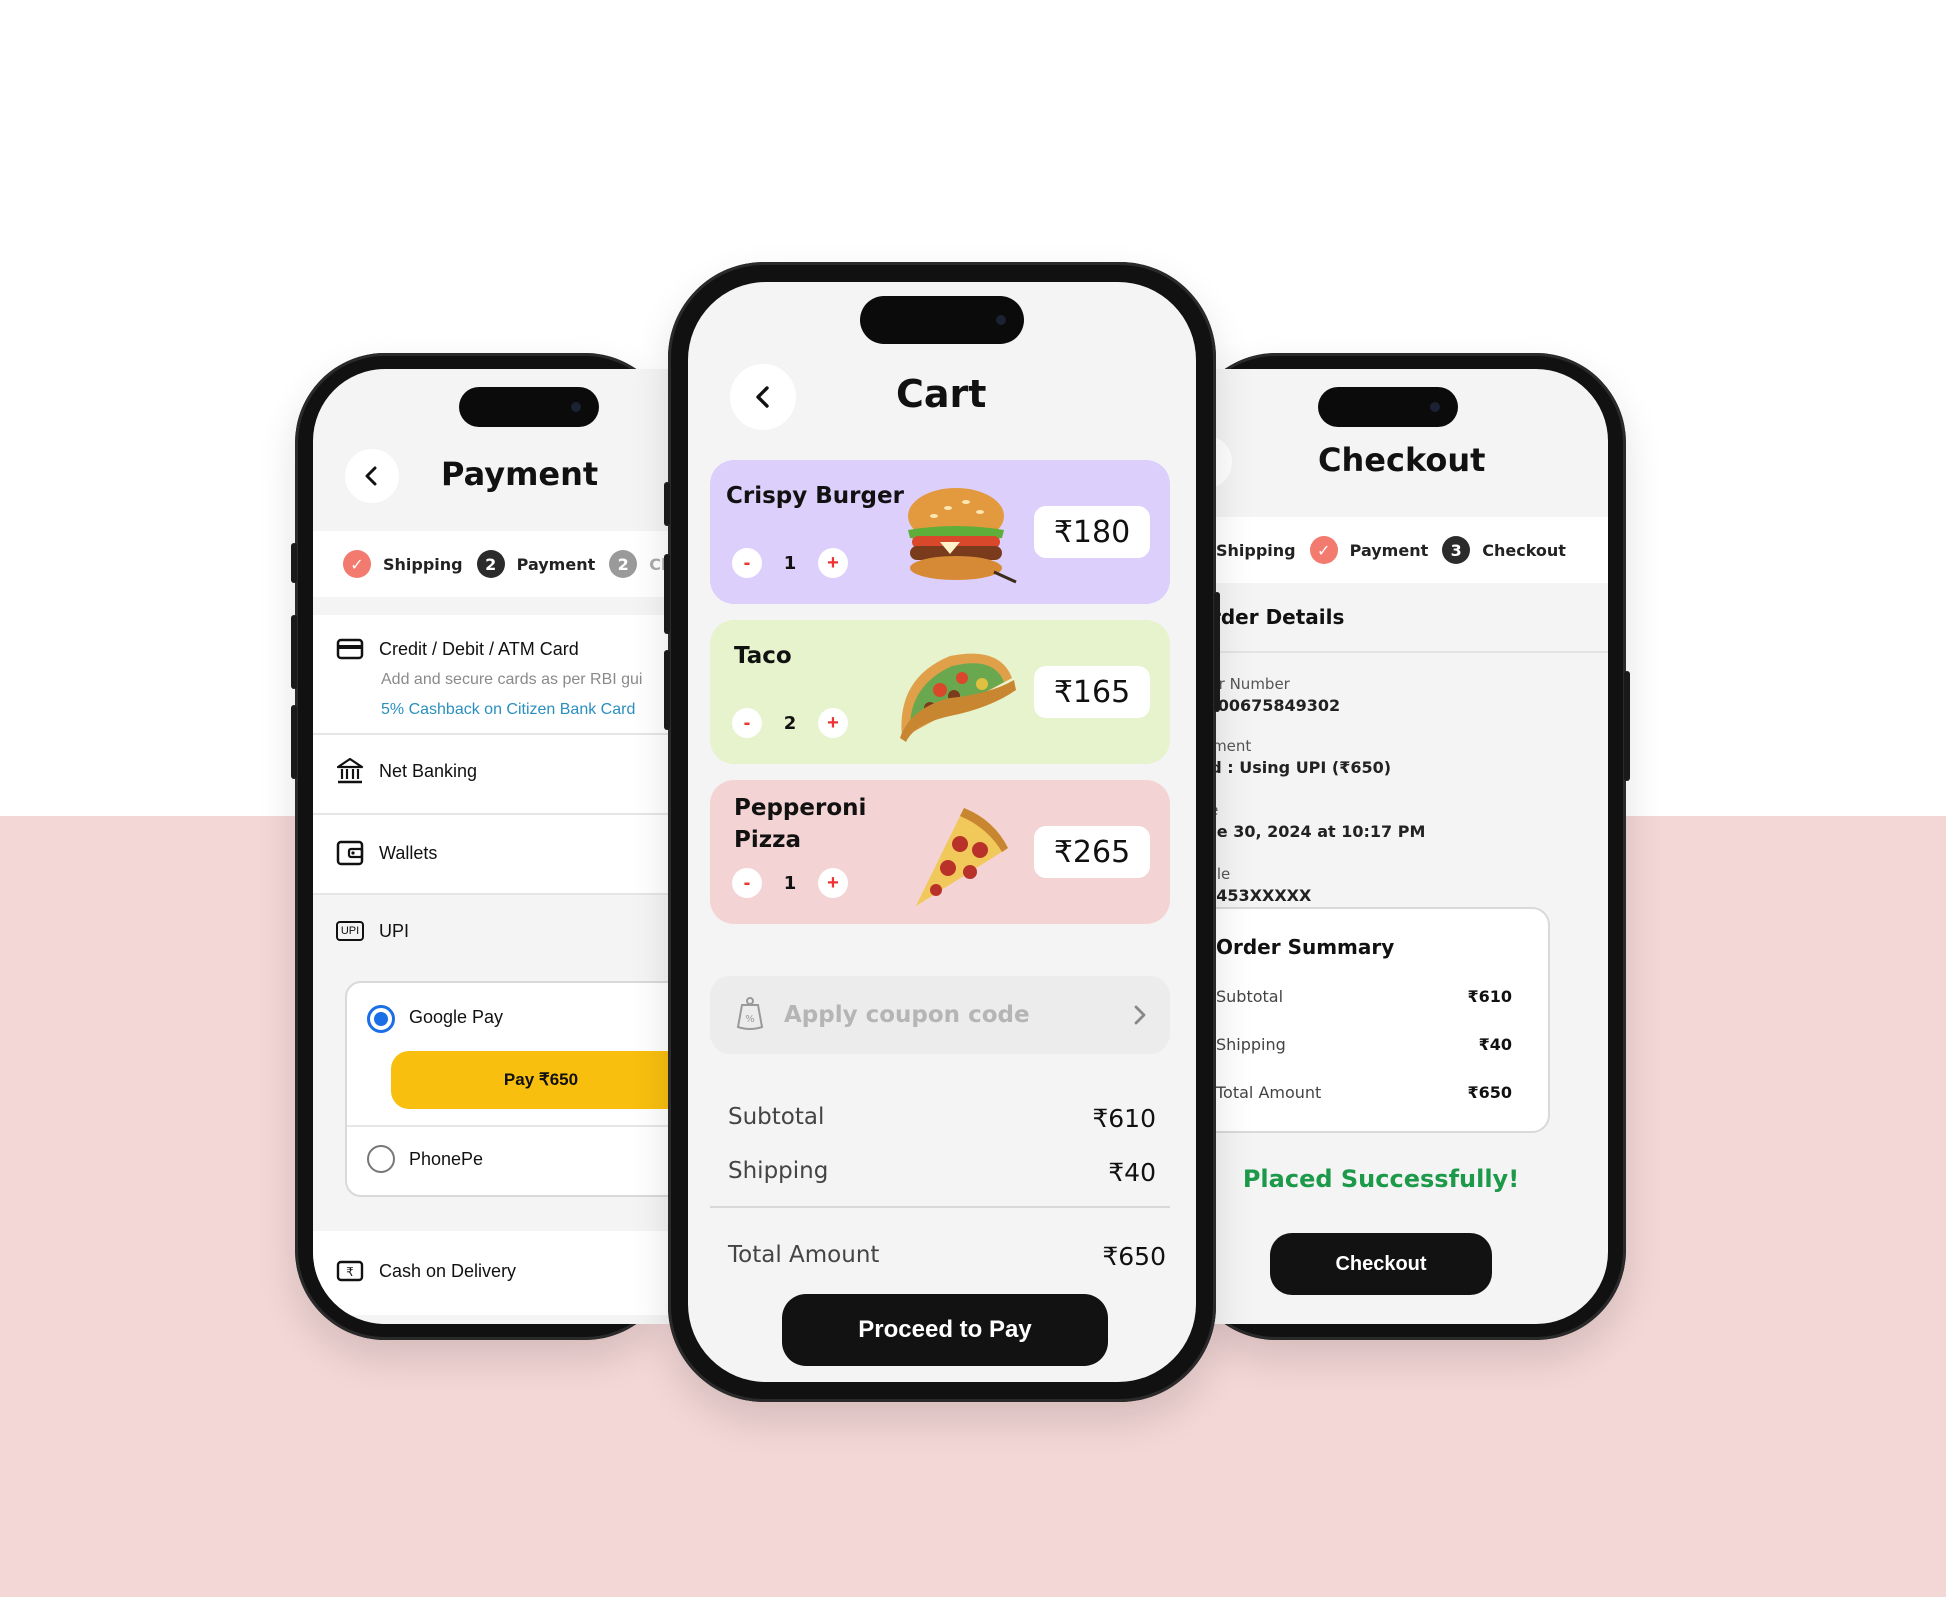  I want to click on cod-label: Cash on Delivery, so click(448, 1270).